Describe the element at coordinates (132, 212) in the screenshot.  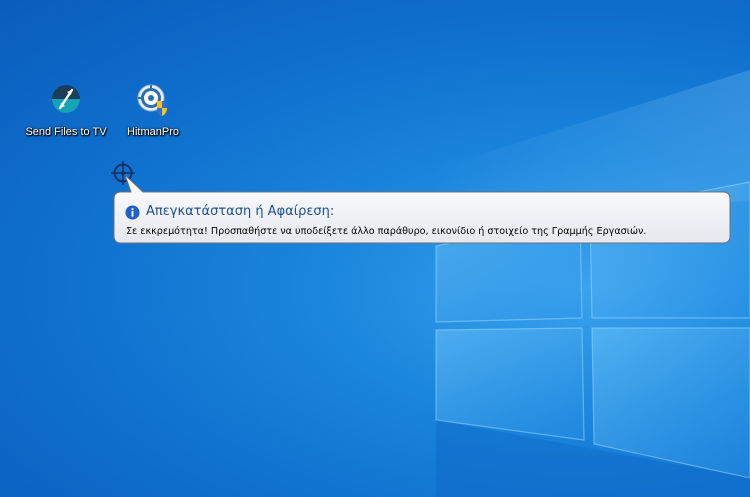
I see `info-icon` at that location.